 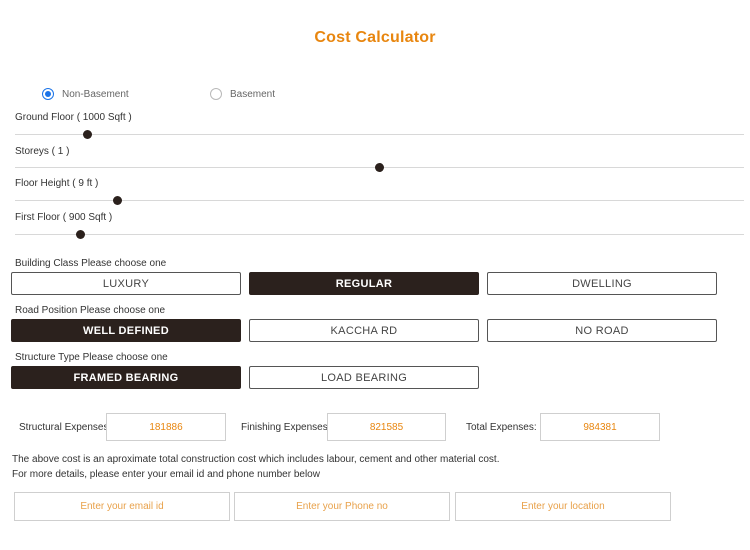 What do you see at coordinates (379, 134) in the screenshot?
I see `slider-track-ground-floor` at bounding box center [379, 134].